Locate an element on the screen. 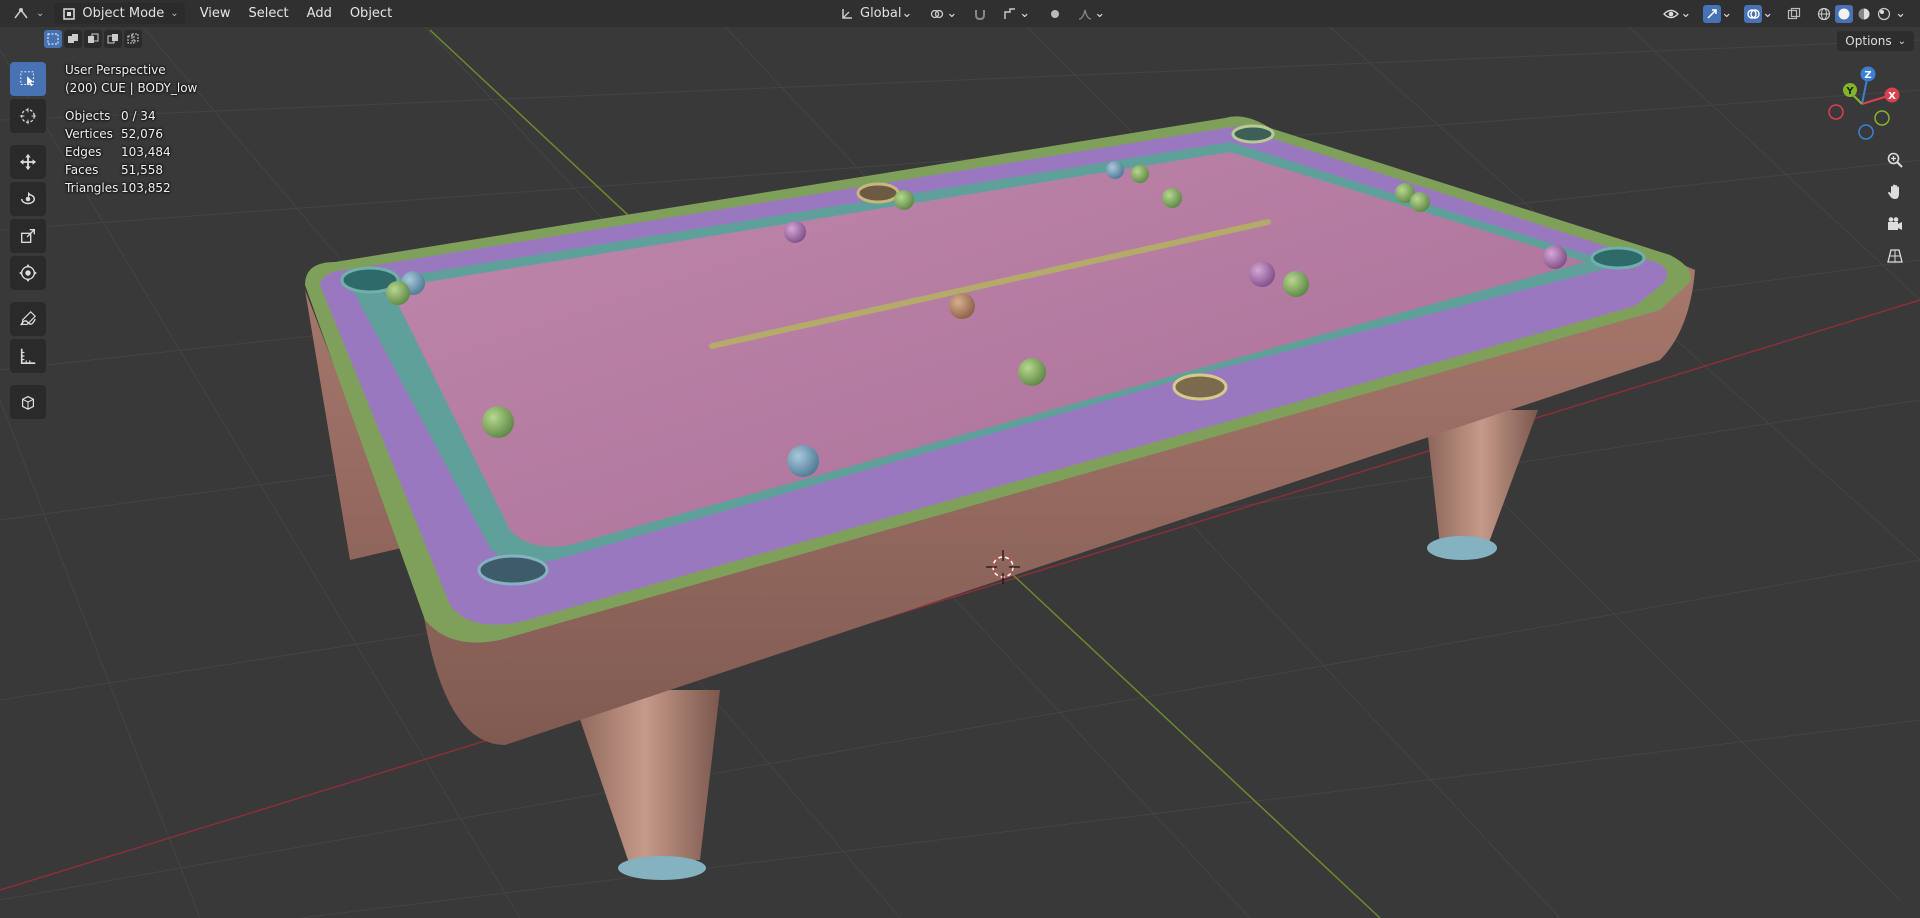 The image size is (1920, 918). stat-label: Faces is located at coordinates (82, 170).